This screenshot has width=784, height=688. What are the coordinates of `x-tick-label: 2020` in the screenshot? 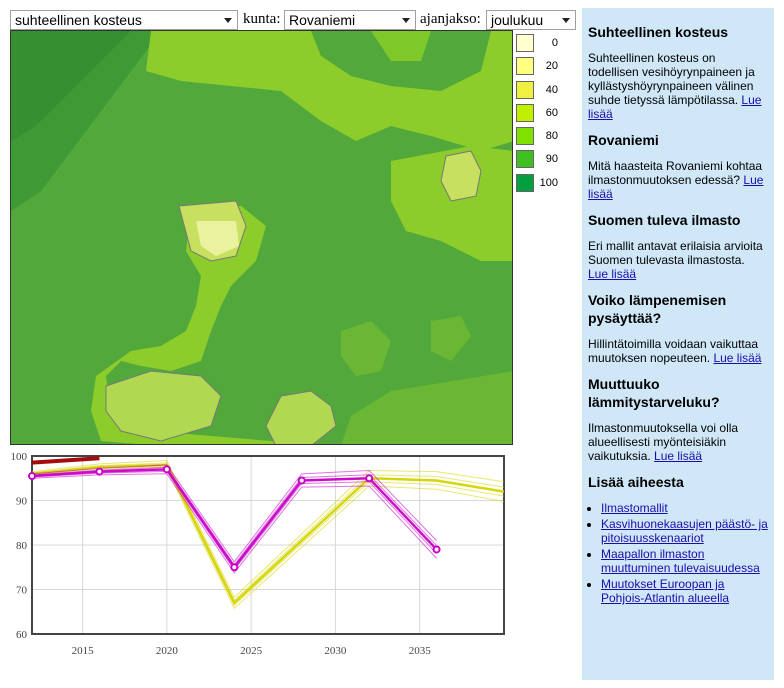 It's located at (167, 651).